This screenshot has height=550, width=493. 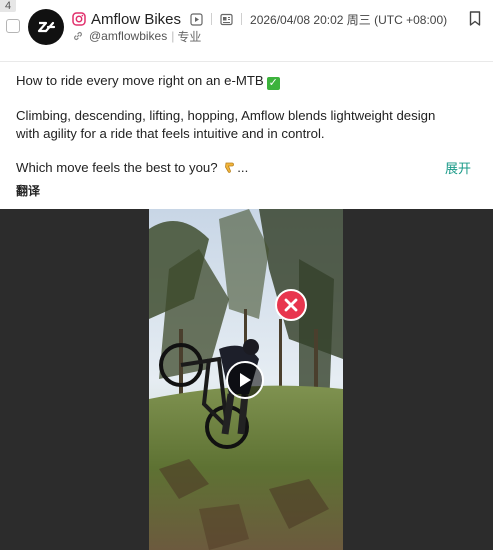 What do you see at coordinates (13, 26) in the screenshot?
I see `post-select-checkbox` at bounding box center [13, 26].